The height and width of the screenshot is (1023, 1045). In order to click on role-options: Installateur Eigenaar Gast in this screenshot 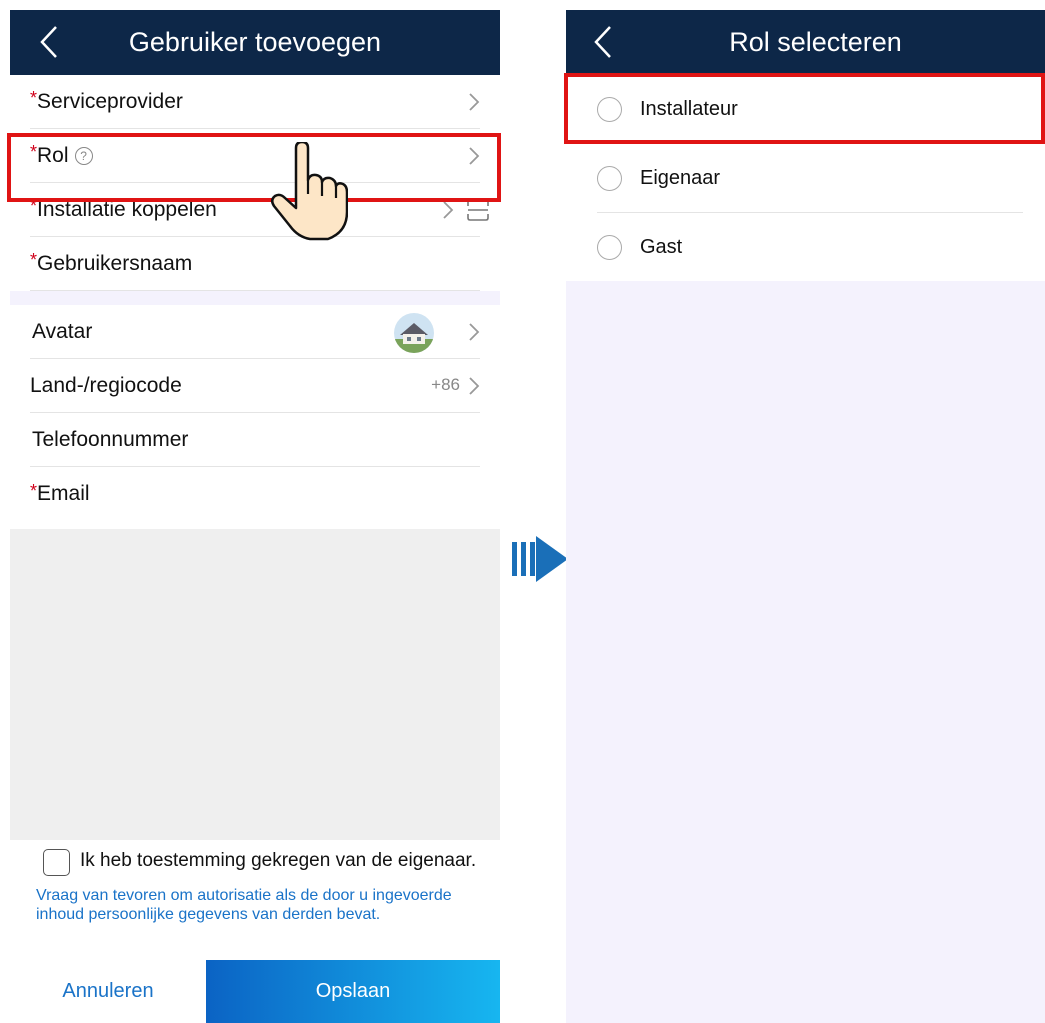, I will do `click(805, 178)`.